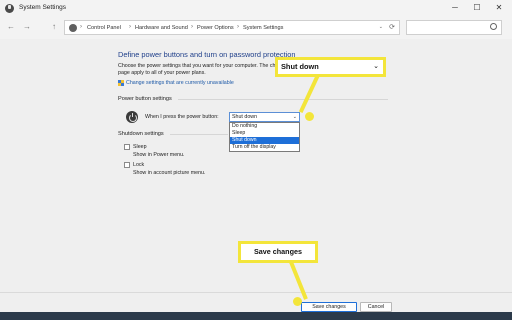 The width and height of the screenshot is (512, 320). Describe the element at coordinates (263, 28) in the screenshot. I see `breadcrumb-system-settings: System Settings` at that location.